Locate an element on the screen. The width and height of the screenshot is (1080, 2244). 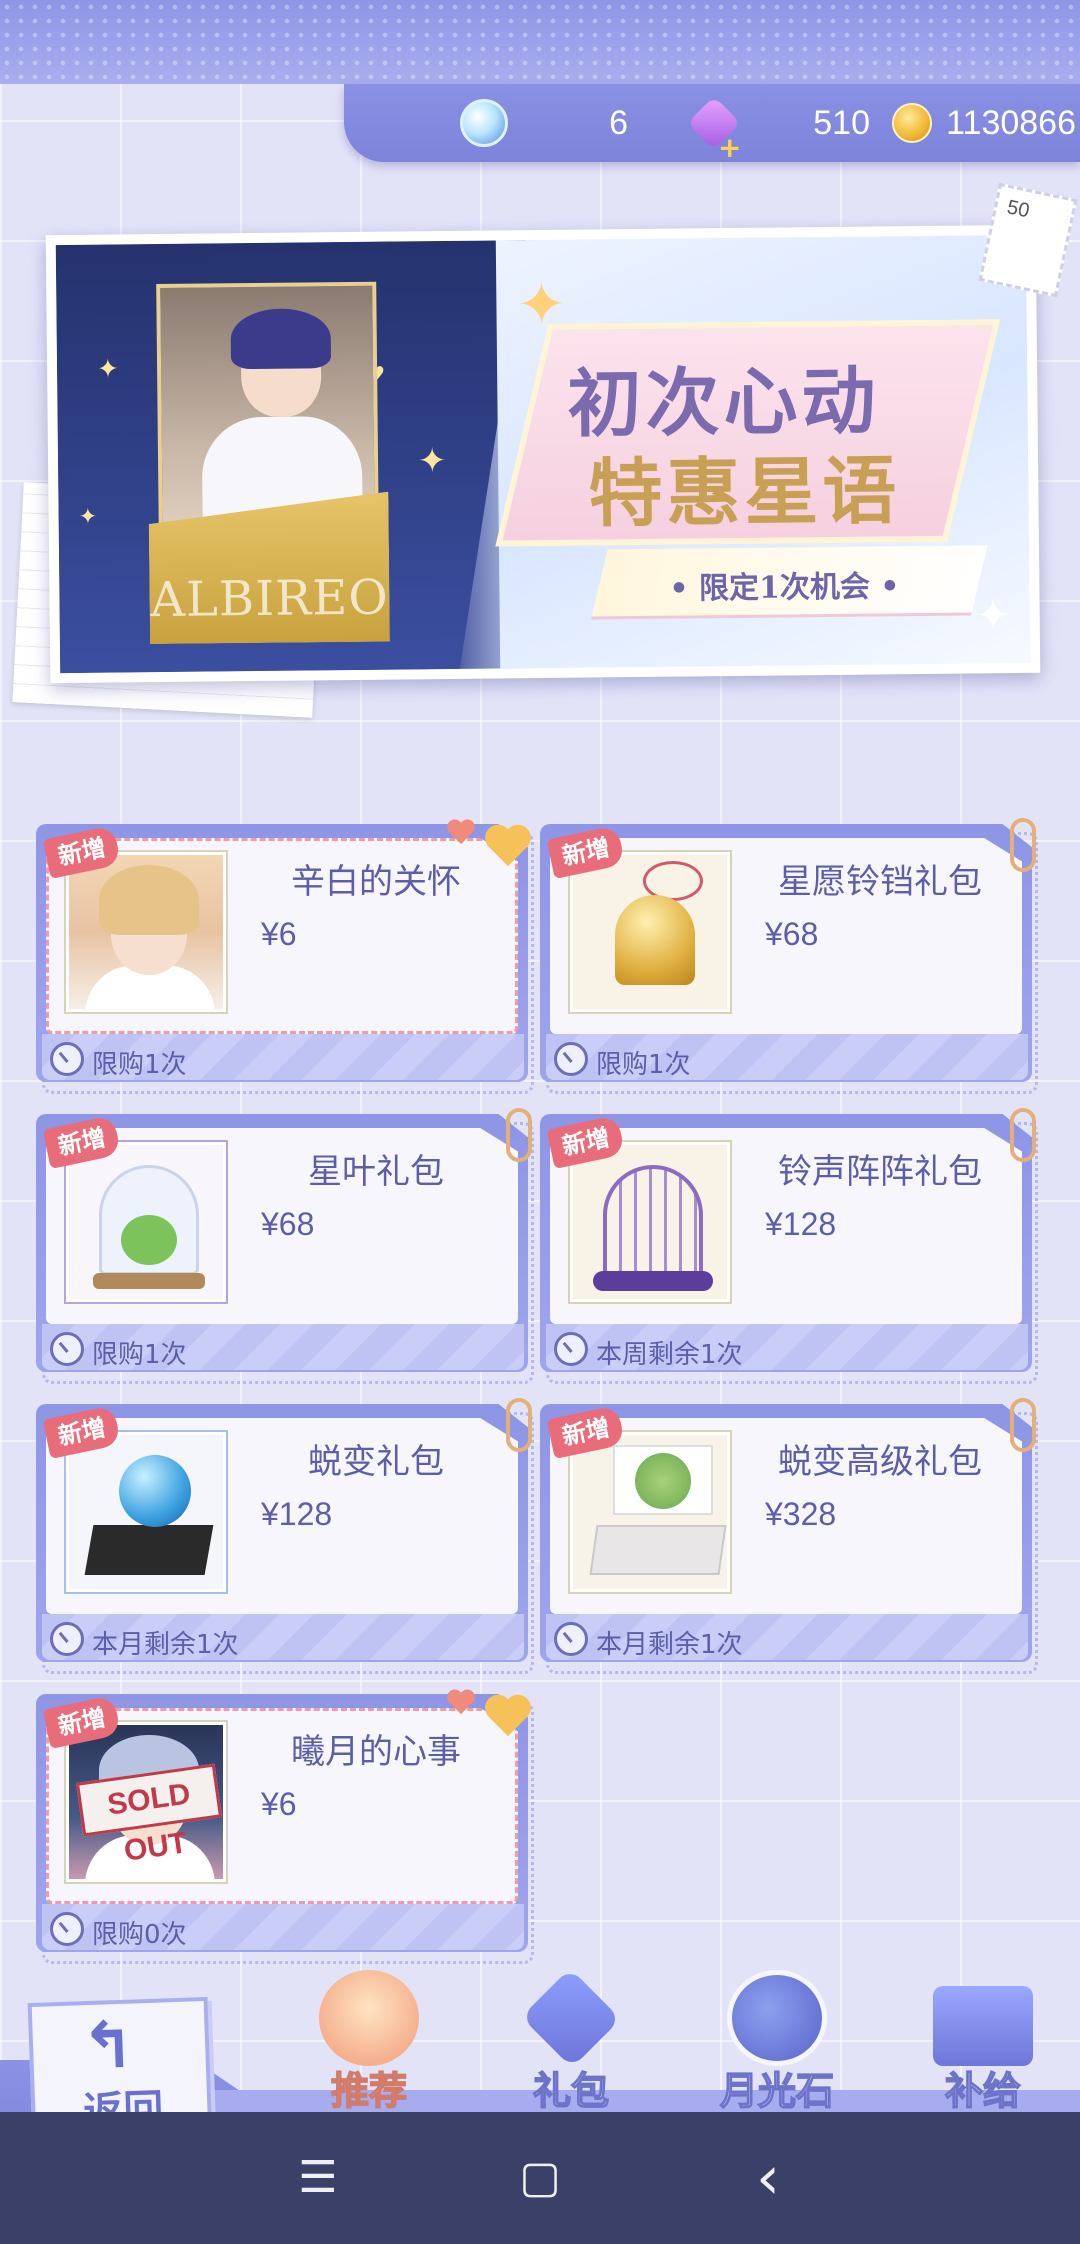
pack-name: 星叶礼包 is located at coordinates (376, 1172).